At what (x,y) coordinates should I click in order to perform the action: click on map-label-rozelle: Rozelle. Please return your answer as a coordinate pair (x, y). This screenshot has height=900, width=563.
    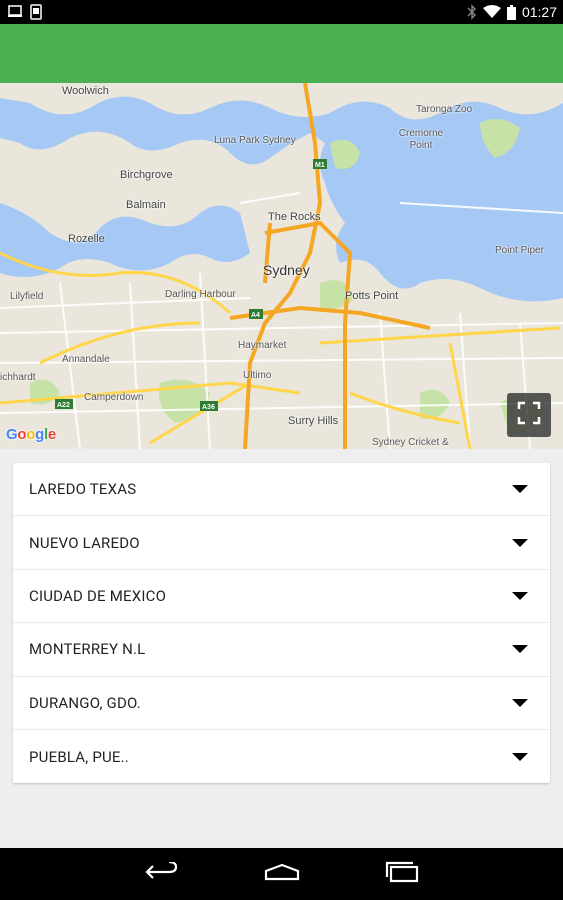
    Looking at the image, I should click on (86, 239).